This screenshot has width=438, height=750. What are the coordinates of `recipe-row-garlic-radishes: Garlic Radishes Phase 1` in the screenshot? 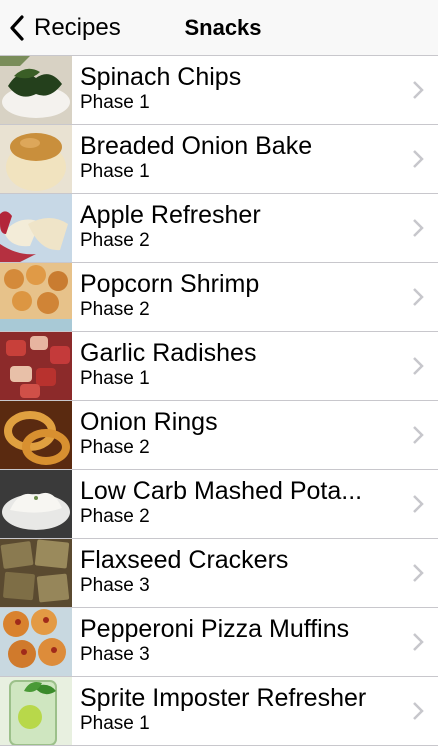 It's located at (219, 366).